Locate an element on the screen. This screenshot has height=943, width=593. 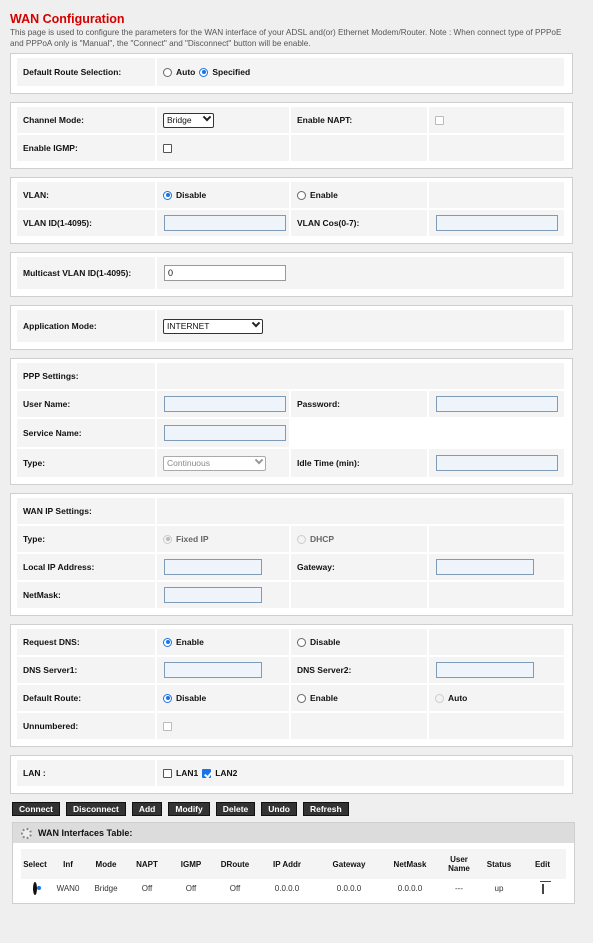
vlan-id-input is located at coordinates (225, 223).